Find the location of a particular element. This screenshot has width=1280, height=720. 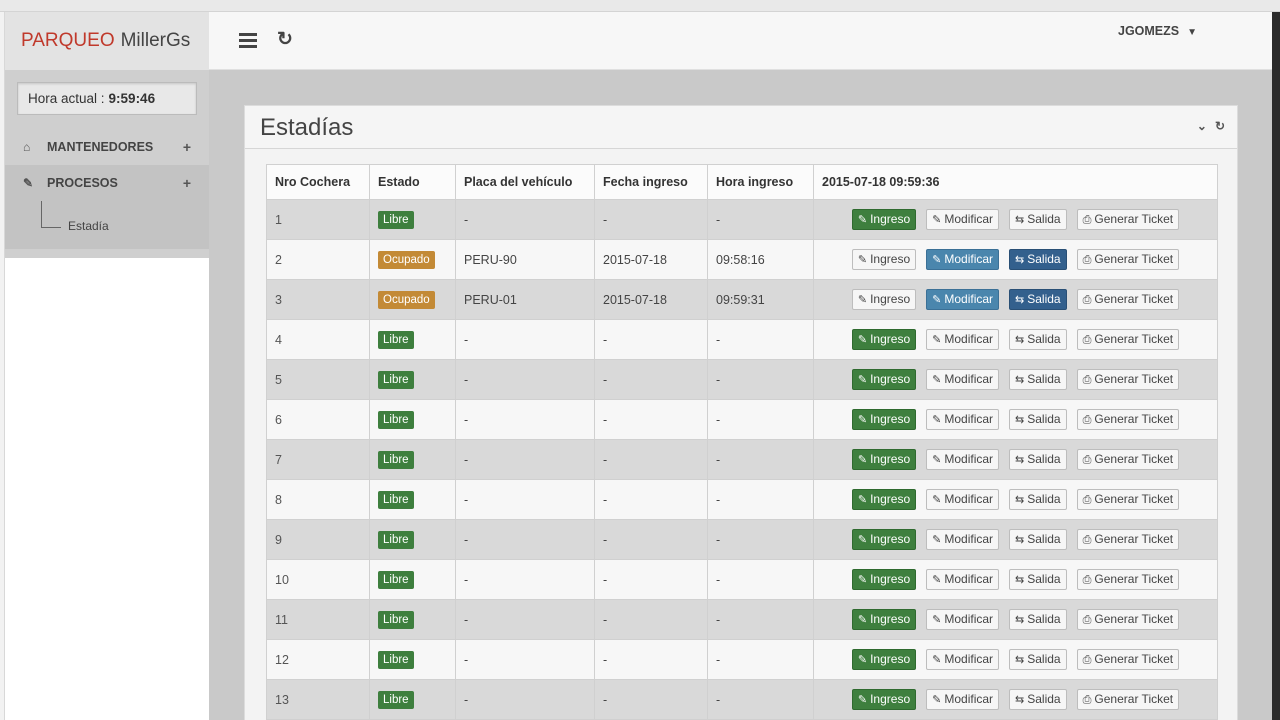

cell-actions: ✎ Ingreso ✎ Modificar ⇆ Salida ⎙ Generar Ticket is located at coordinates (1015, 299).